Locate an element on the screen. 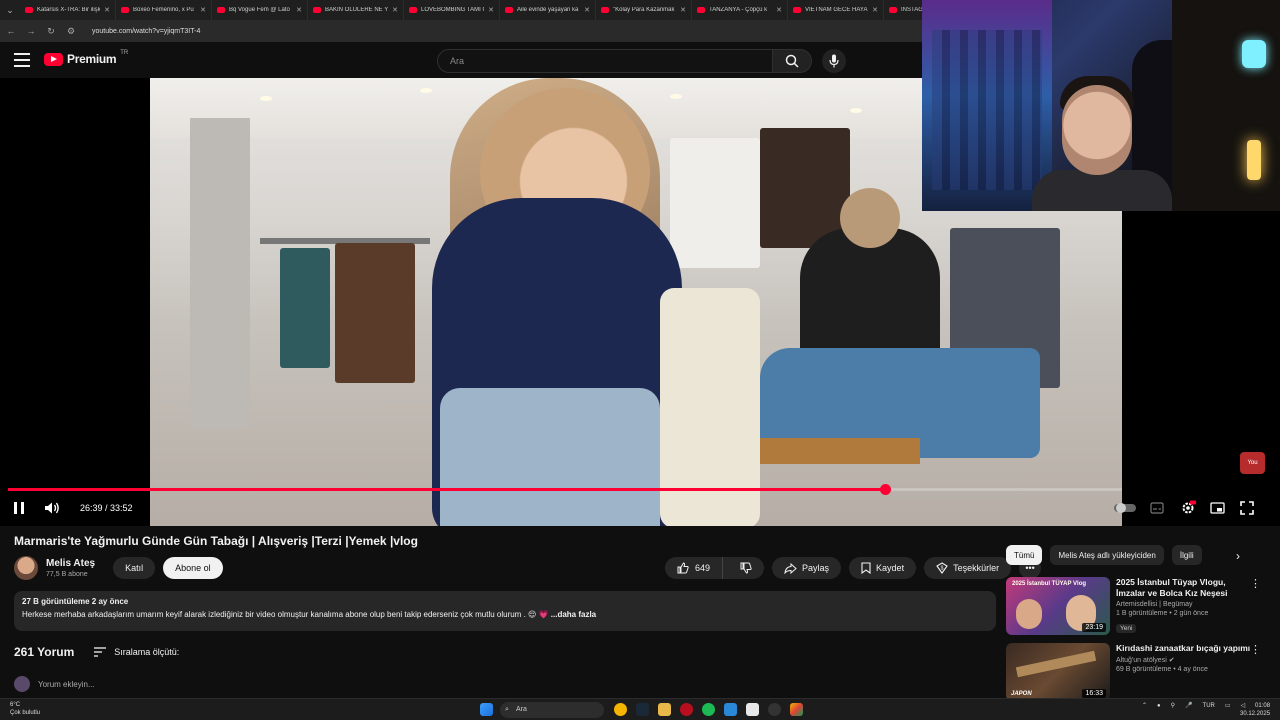  network-icon: ▭ is located at coordinates (1228, 705).